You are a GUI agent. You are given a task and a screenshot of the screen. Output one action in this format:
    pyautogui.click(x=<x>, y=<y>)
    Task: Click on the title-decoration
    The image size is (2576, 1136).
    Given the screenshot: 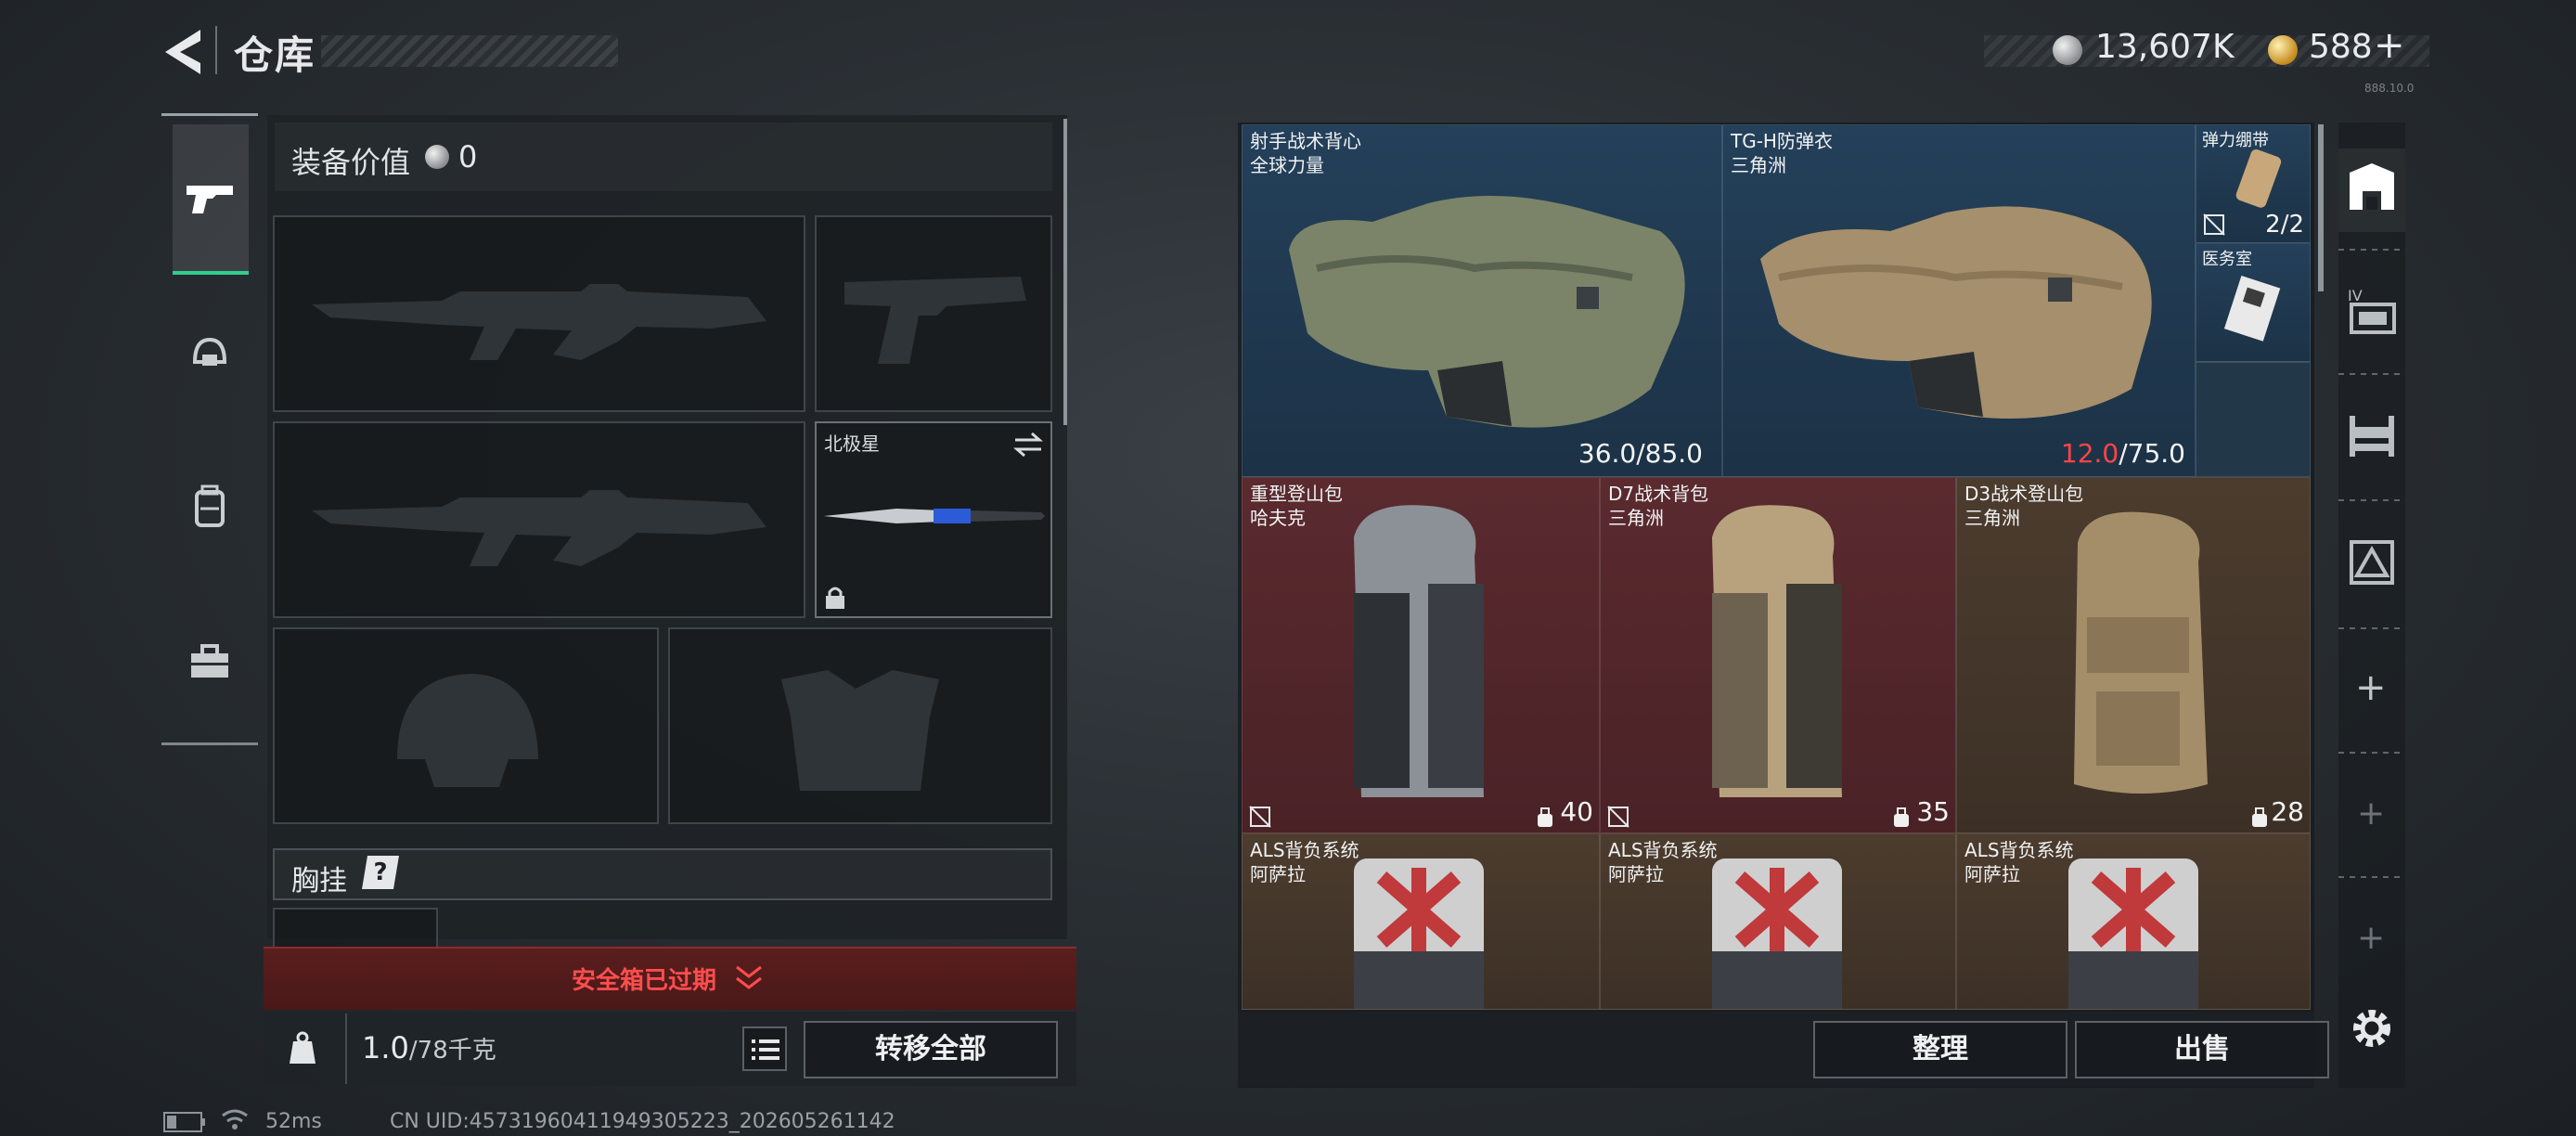 What is the action you would take?
    pyautogui.click(x=469, y=51)
    